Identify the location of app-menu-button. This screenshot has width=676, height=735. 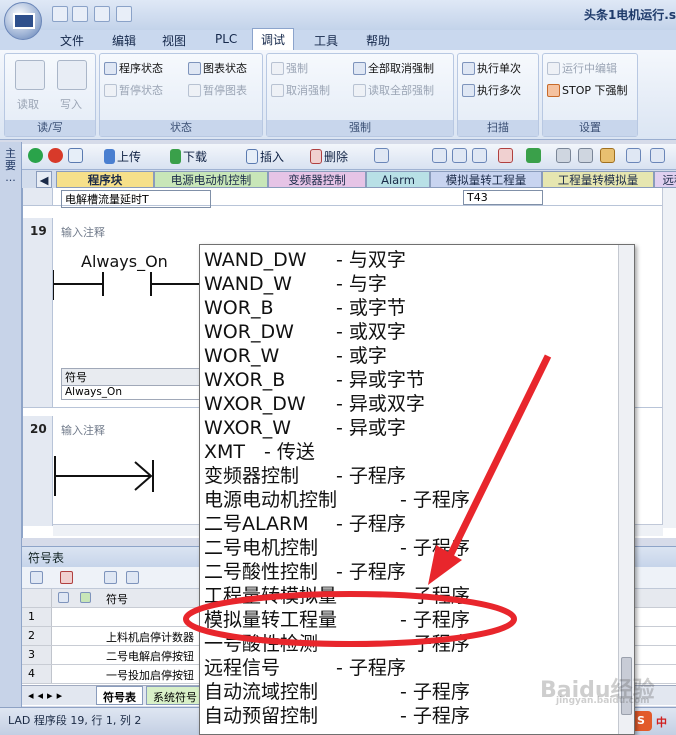
(23, 21).